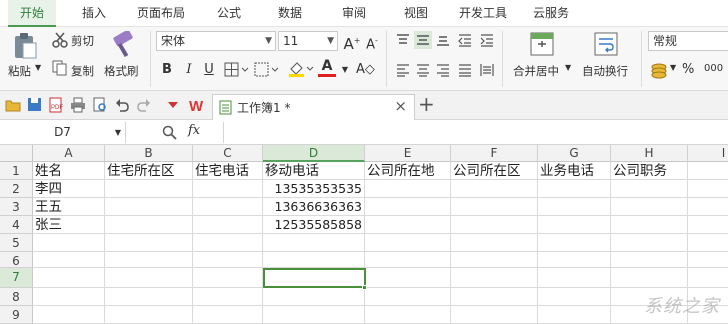 This screenshot has width=728, height=324. I want to click on number-format-select: 常规, so click(688, 41).